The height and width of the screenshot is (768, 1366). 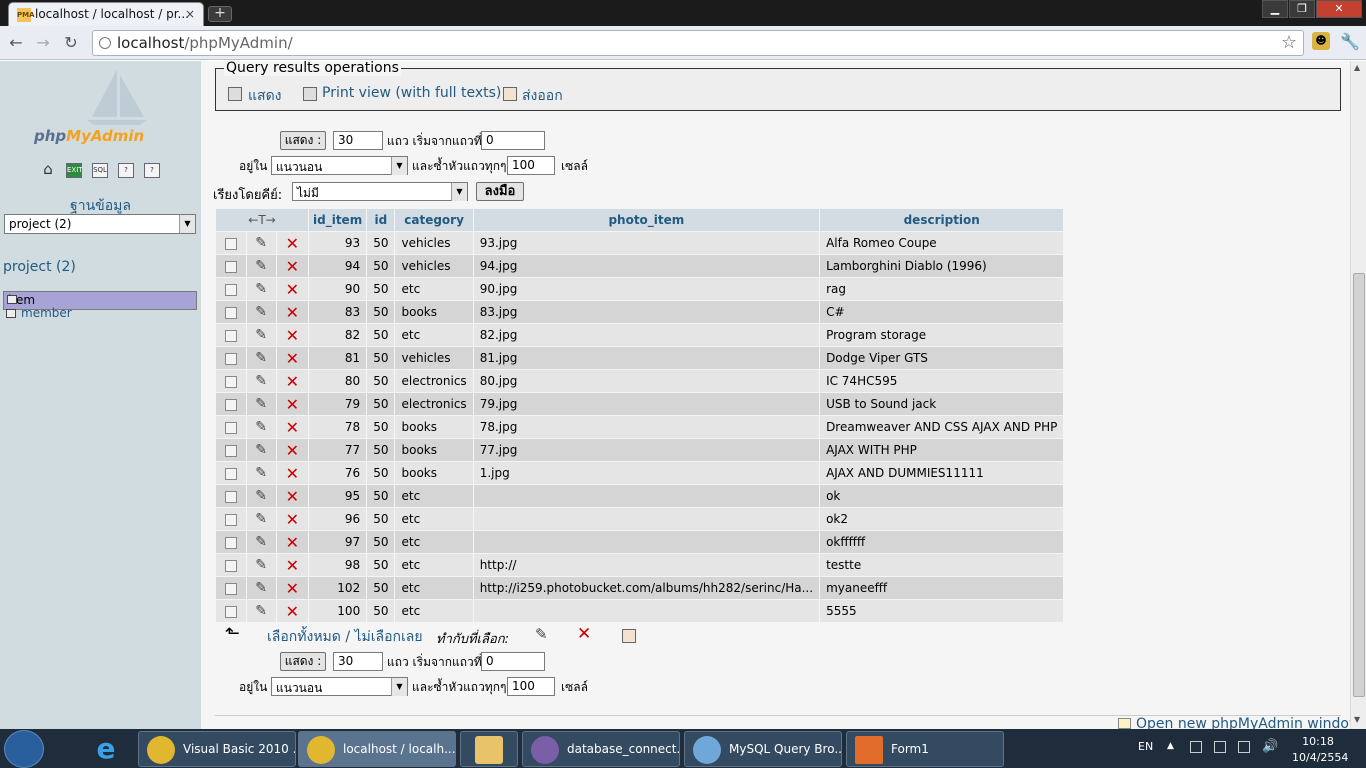 What do you see at coordinates (541, 634) in the screenshot?
I see `edit-selected-icon: ✎` at bounding box center [541, 634].